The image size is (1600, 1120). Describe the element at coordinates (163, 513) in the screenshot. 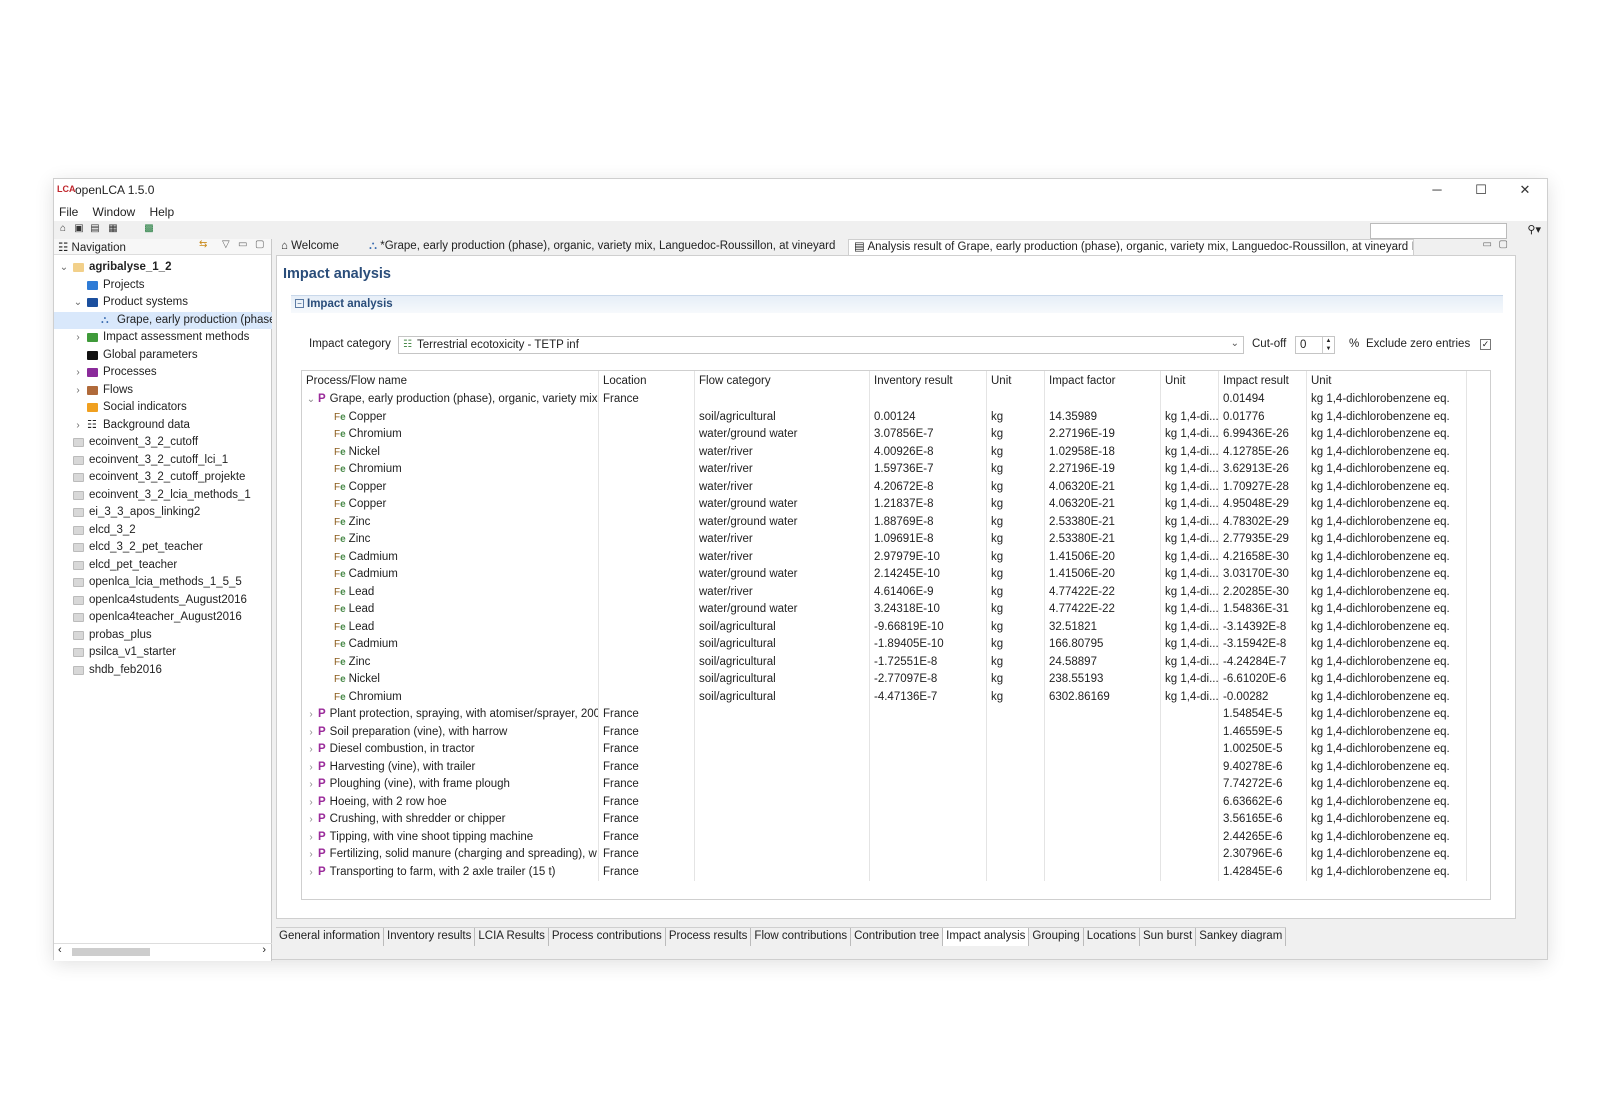

I see `nav-tree-item: ei_3_3_apos_linking2` at that location.